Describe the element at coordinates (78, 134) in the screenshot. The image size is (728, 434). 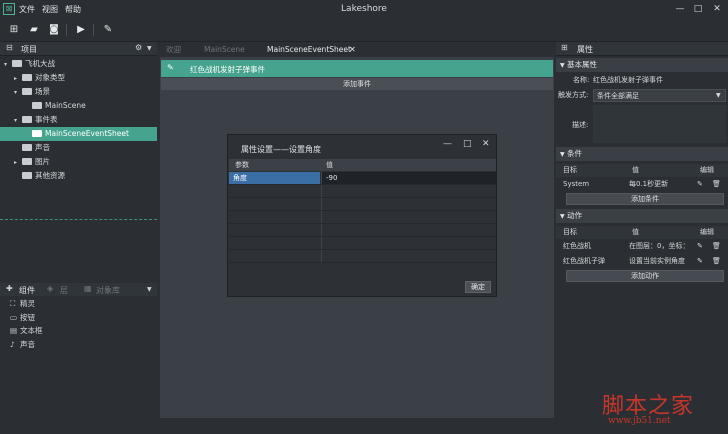
I see `tree-item: MainSceneEventSheet` at that location.